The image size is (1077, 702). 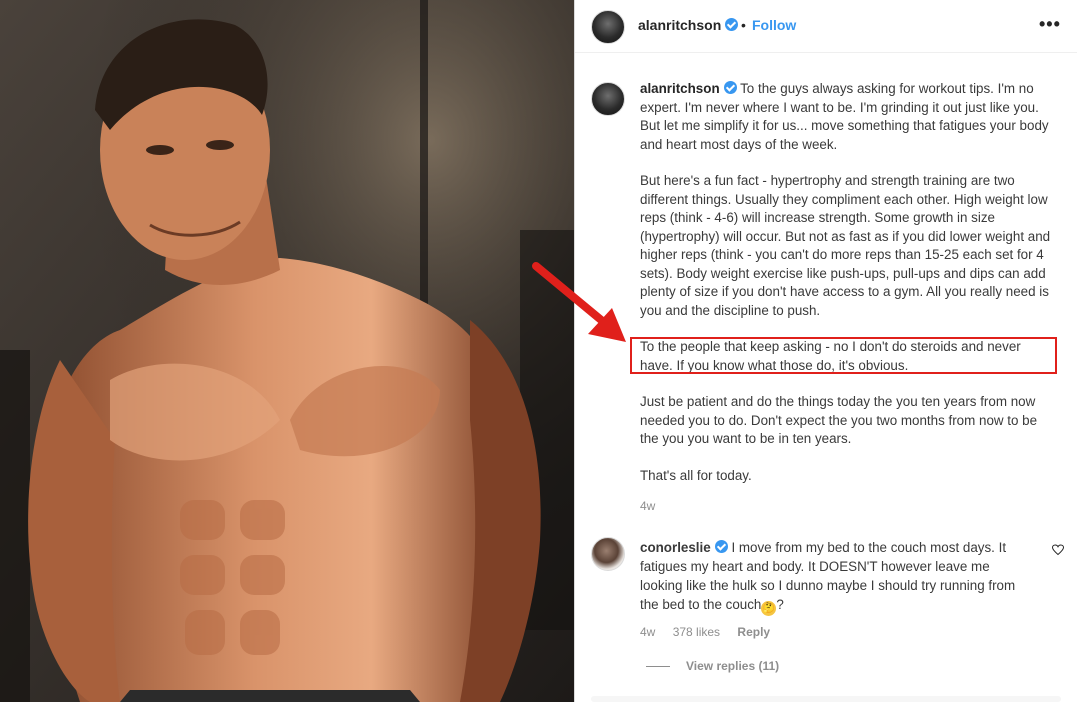 I want to click on red-highlight-box, so click(x=843, y=355).